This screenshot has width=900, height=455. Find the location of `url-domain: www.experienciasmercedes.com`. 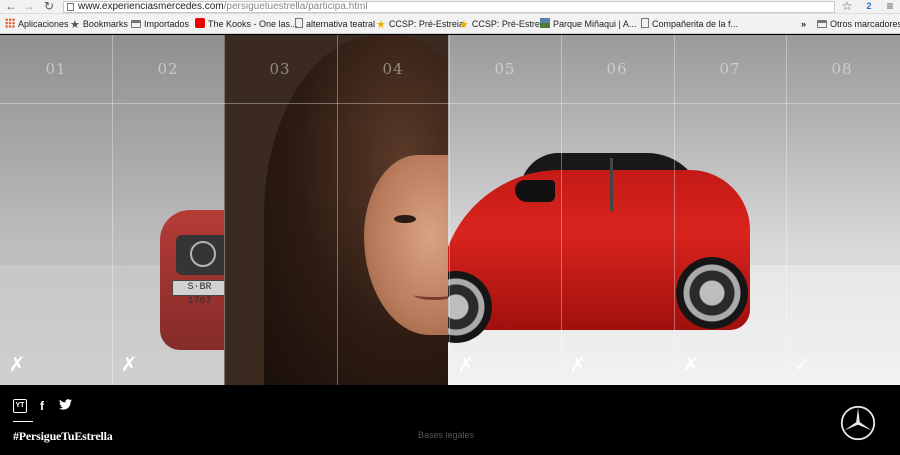

url-domain: www.experienciasmercedes.com is located at coordinates (151, 6).